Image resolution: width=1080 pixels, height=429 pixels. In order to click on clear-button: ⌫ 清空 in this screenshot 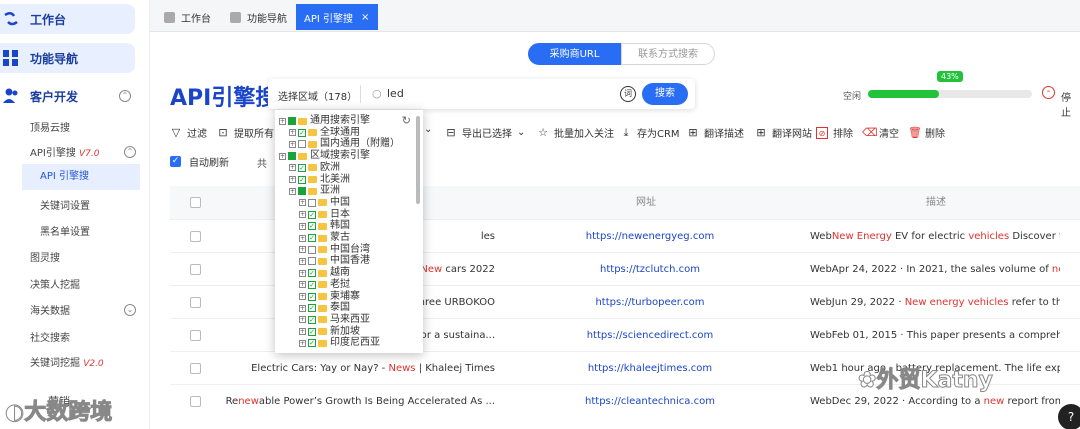, I will do `click(880, 132)`.